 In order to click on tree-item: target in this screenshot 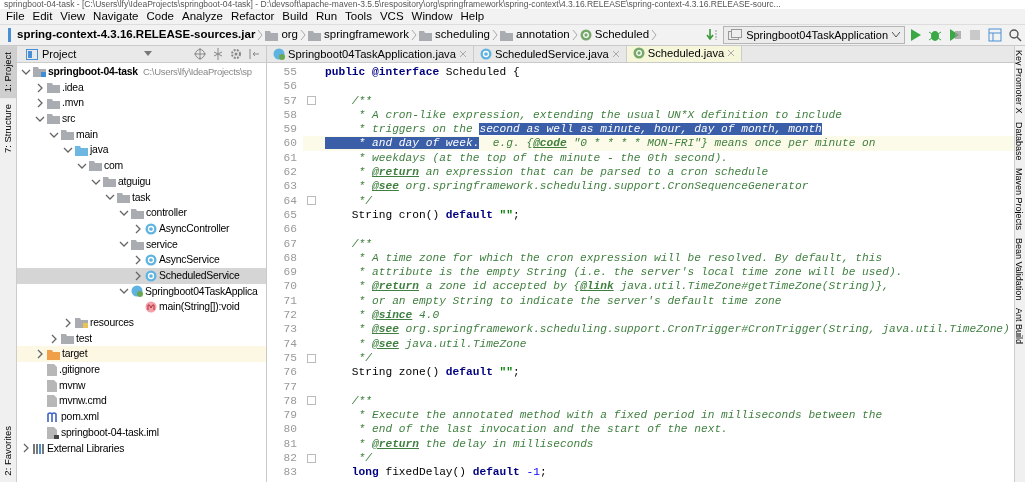, I will do `click(141, 354)`.